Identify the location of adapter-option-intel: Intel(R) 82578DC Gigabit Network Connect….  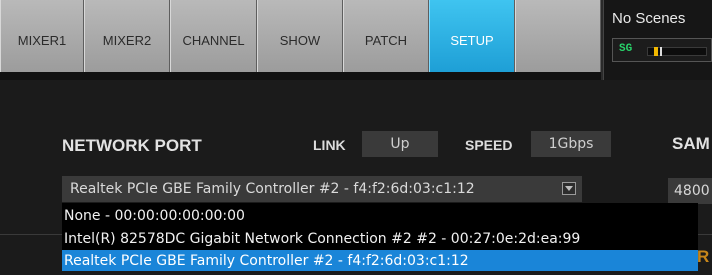
(380, 238).